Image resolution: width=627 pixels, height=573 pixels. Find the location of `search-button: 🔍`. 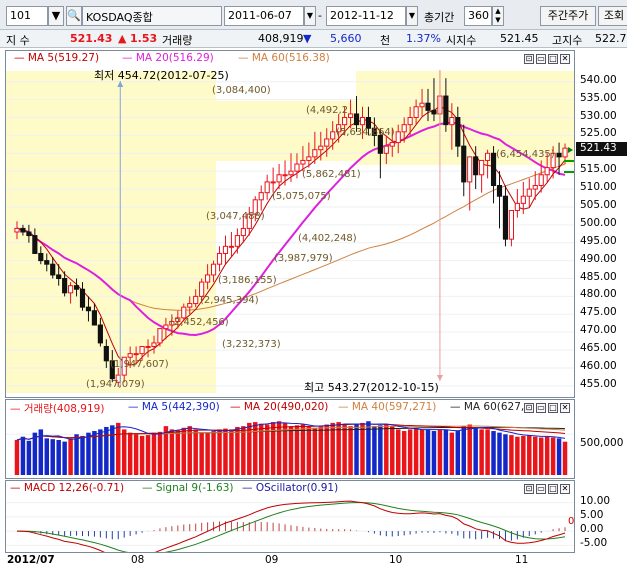

search-button: 🔍 is located at coordinates (74, 16).